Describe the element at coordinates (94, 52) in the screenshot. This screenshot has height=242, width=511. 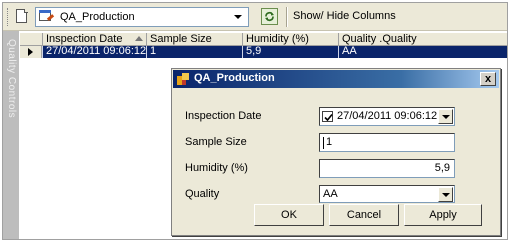
I see `cell-inspection-date: 27/04/2011 09:06:12` at that location.